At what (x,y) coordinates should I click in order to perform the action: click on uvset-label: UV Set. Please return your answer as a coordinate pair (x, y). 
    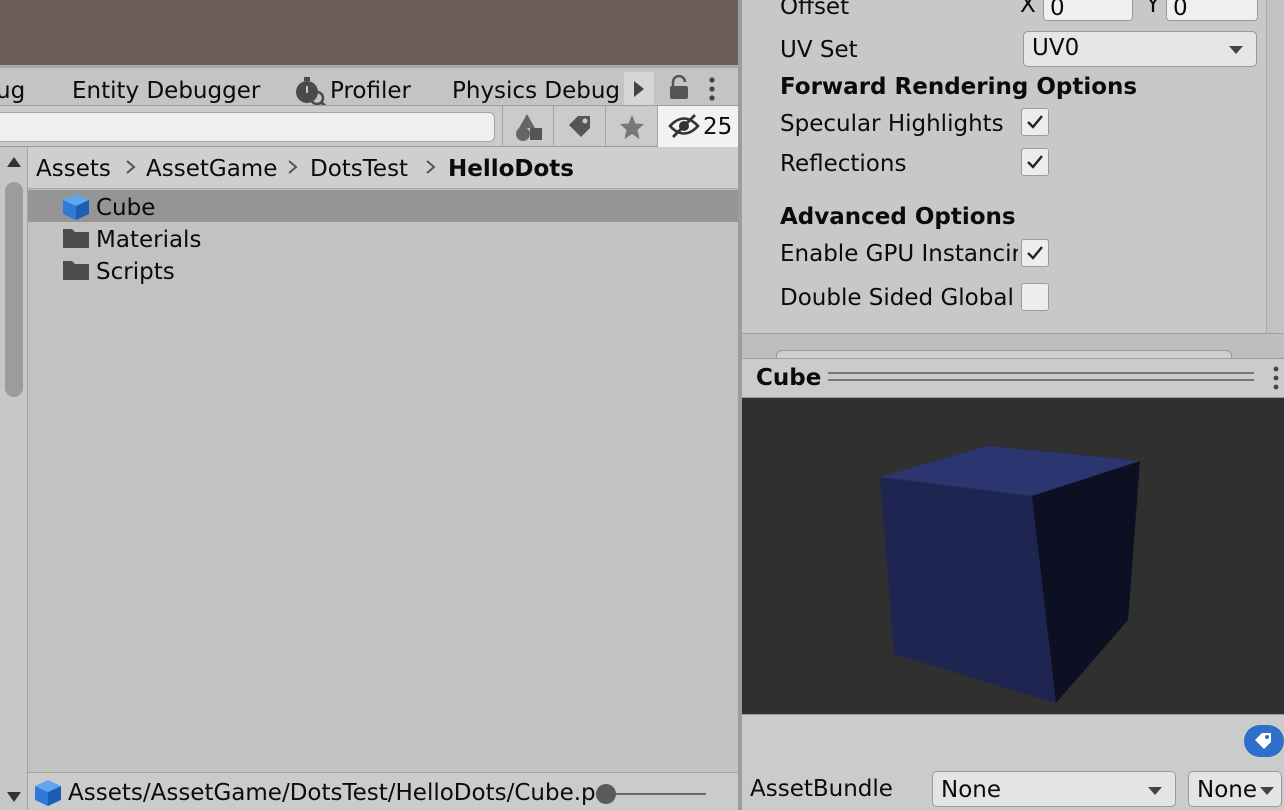
    Looking at the image, I should click on (819, 50).